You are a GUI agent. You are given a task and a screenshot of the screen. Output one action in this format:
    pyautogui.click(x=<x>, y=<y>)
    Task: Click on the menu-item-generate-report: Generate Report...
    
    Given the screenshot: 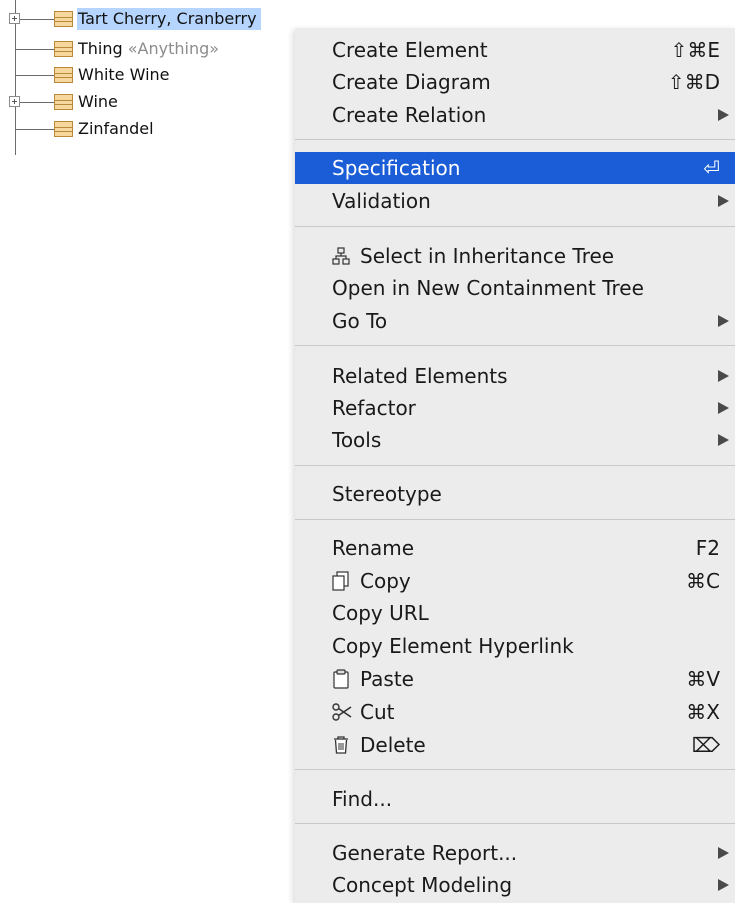 What is the action you would take?
    pyautogui.click(x=515, y=853)
    